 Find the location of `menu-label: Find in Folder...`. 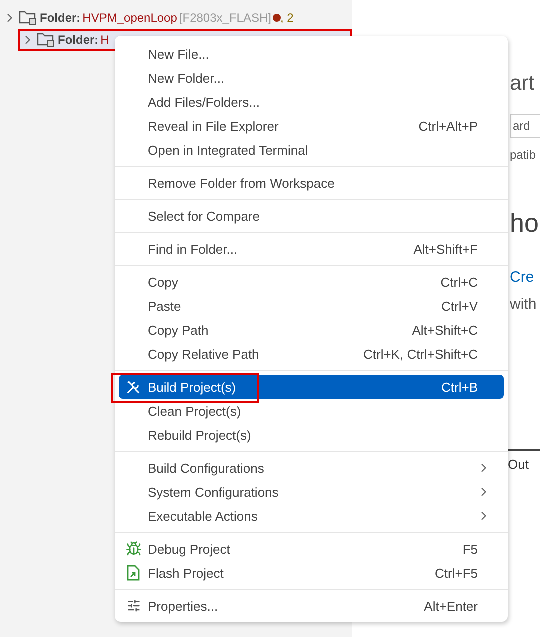

menu-label: Find in Folder... is located at coordinates (193, 249).